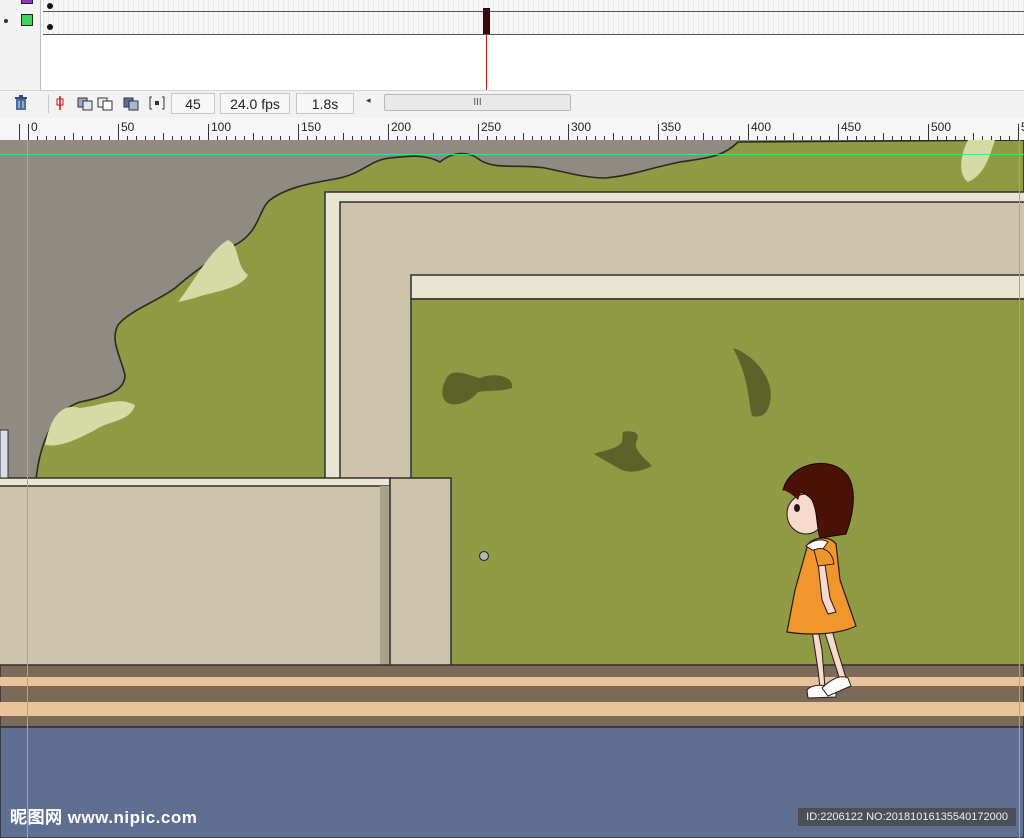 The height and width of the screenshot is (838, 1024). Describe the element at coordinates (21, 104) in the screenshot. I see `trash-icon` at that location.